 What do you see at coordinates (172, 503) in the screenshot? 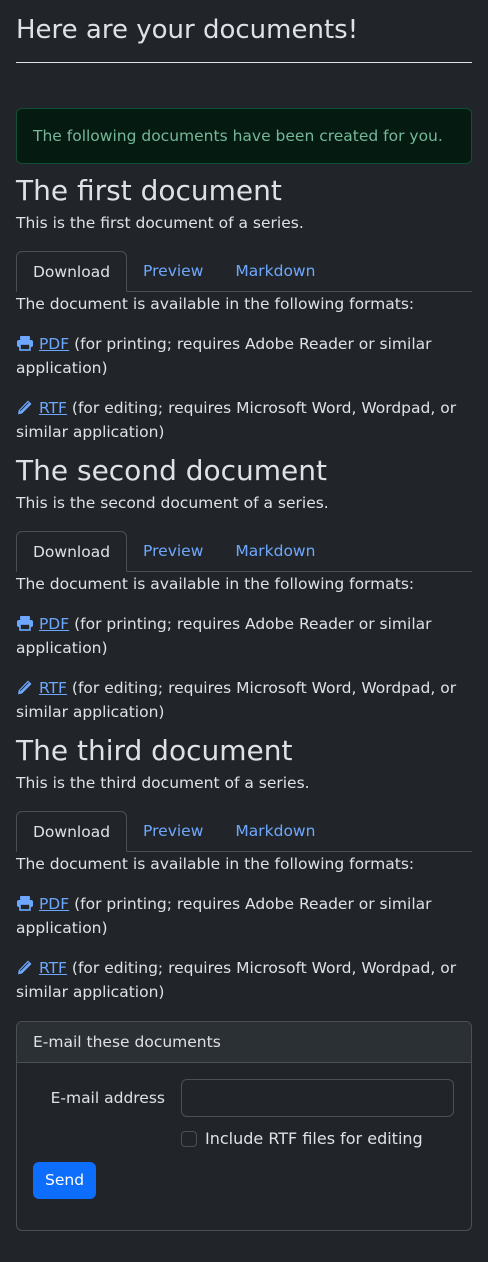
I see `document-description: This is the second document of a series.` at bounding box center [172, 503].